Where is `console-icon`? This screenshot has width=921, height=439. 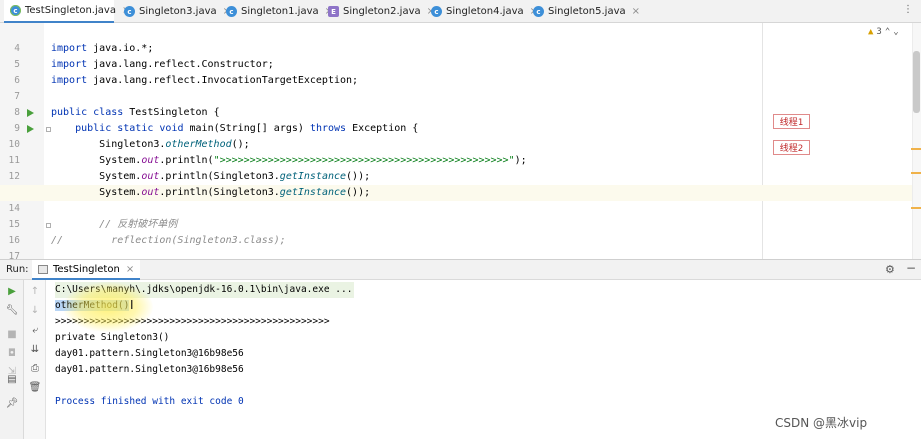
console-icon is located at coordinates (43, 269).